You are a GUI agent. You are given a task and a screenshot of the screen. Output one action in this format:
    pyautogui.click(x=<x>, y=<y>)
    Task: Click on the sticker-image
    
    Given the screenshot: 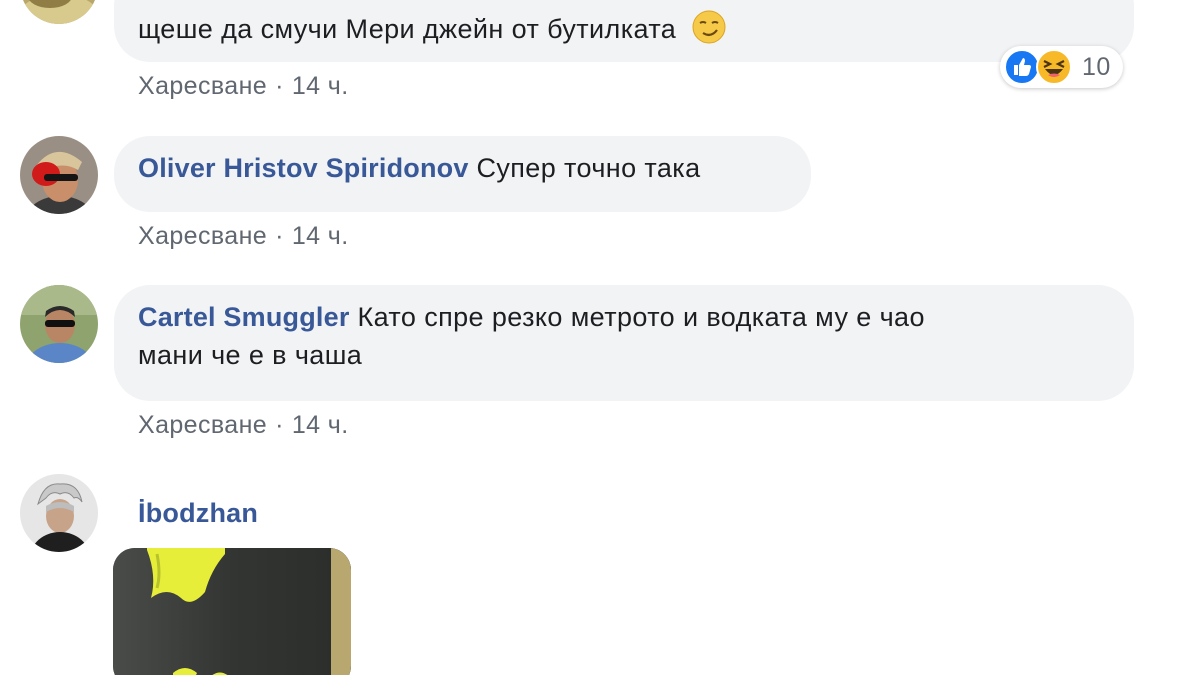 What is the action you would take?
    pyautogui.click(x=232, y=611)
    